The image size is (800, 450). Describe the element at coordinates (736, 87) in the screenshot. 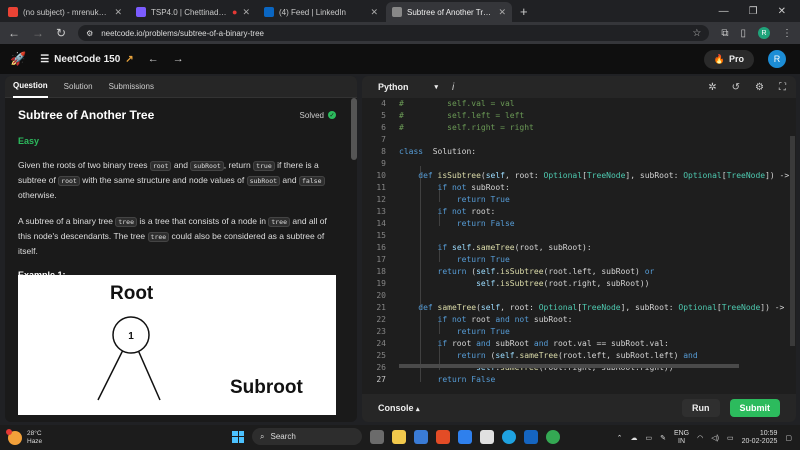

I see `reset-icon: ↺` at that location.